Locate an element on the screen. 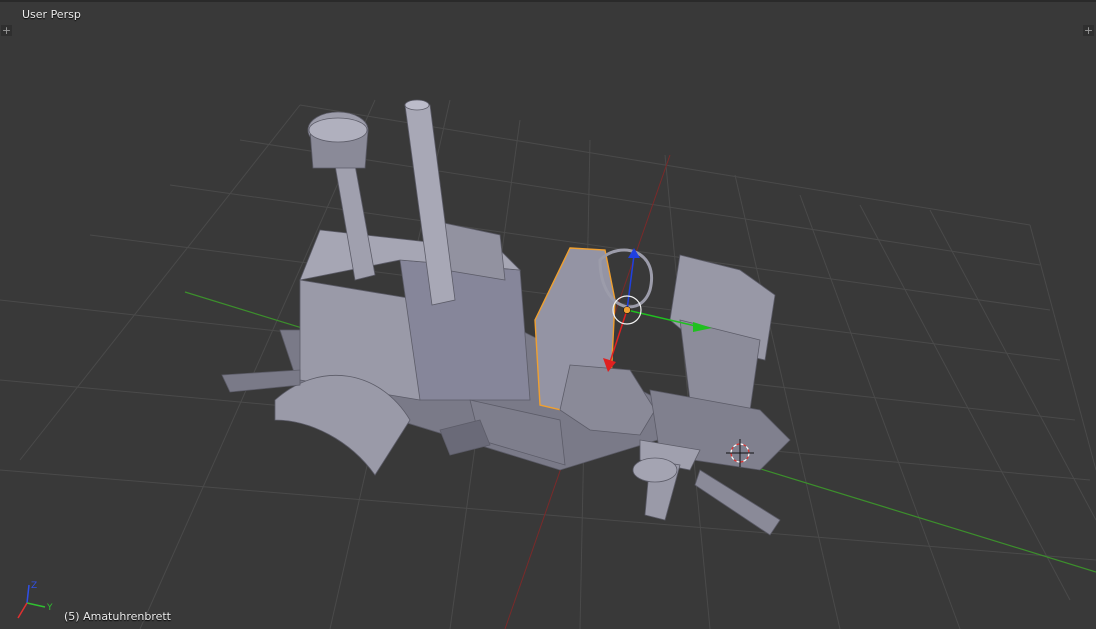 This screenshot has width=1096, height=629. active-object-label: (5) Amatuhrenbrett is located at coordinates (117, 616).